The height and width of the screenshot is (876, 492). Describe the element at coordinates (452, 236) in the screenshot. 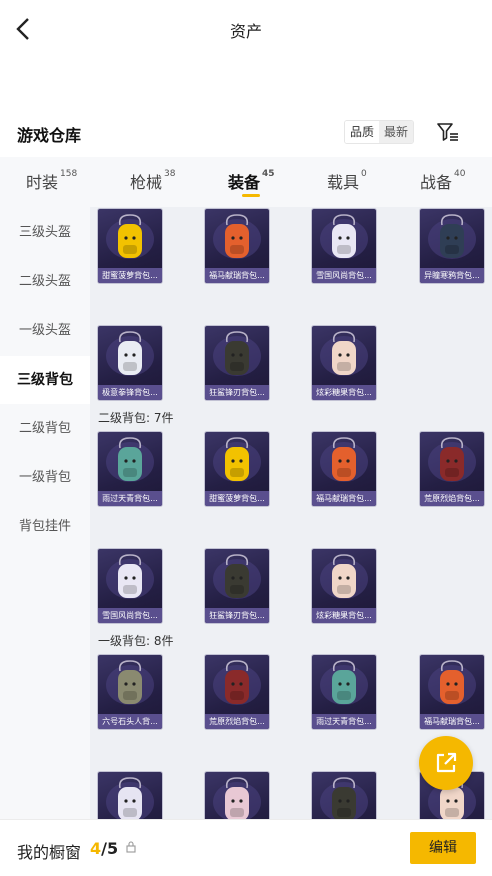

I see `rabbit-backpack-icon` at that location.